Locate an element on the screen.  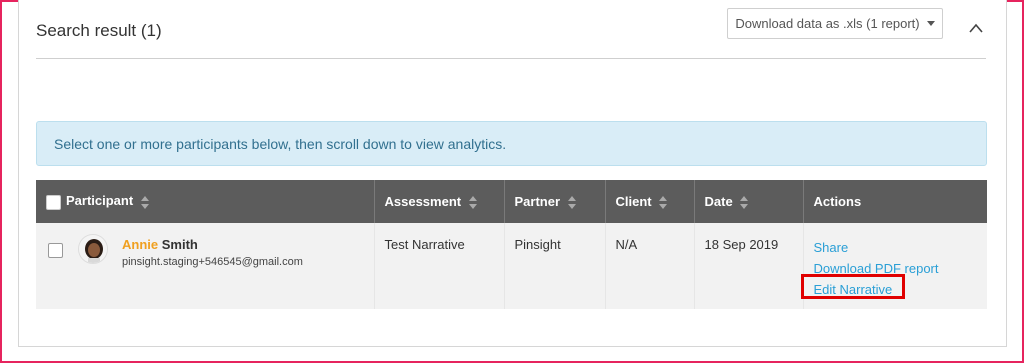
client-cell: N/A is located at coordinates (650, 266).